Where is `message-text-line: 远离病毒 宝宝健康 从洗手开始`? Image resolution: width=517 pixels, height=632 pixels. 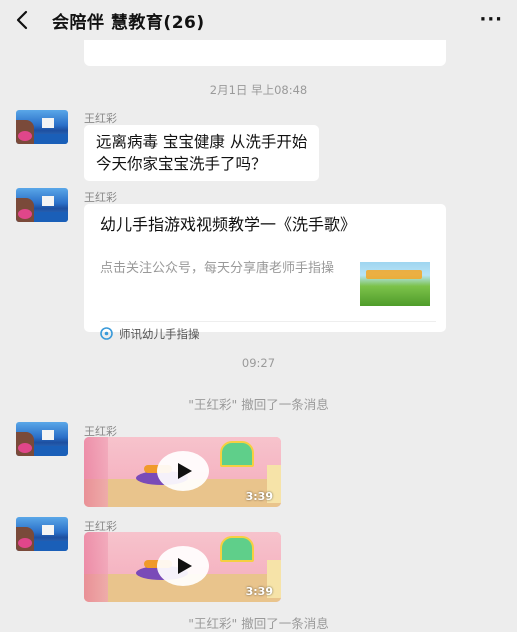 message-text-line: 远离病毒 宝宝健康 从洗手开始 is located at coordinates (202, 142).